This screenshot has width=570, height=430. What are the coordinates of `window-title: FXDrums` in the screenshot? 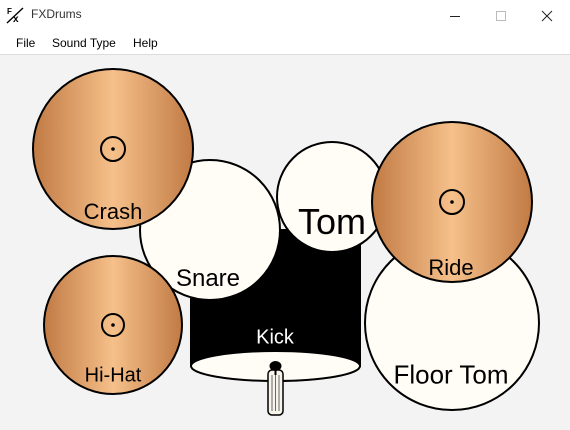 It's located at (56, 14).